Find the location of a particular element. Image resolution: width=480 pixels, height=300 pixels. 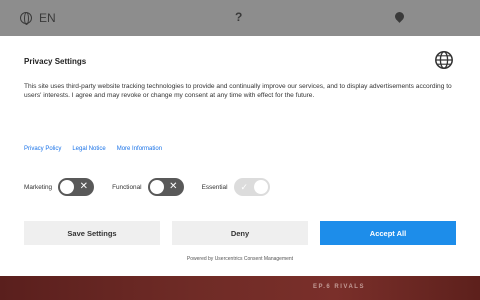

dialog-buttons: Save Settings Deny Accept All is located at coordinates (240, 233).